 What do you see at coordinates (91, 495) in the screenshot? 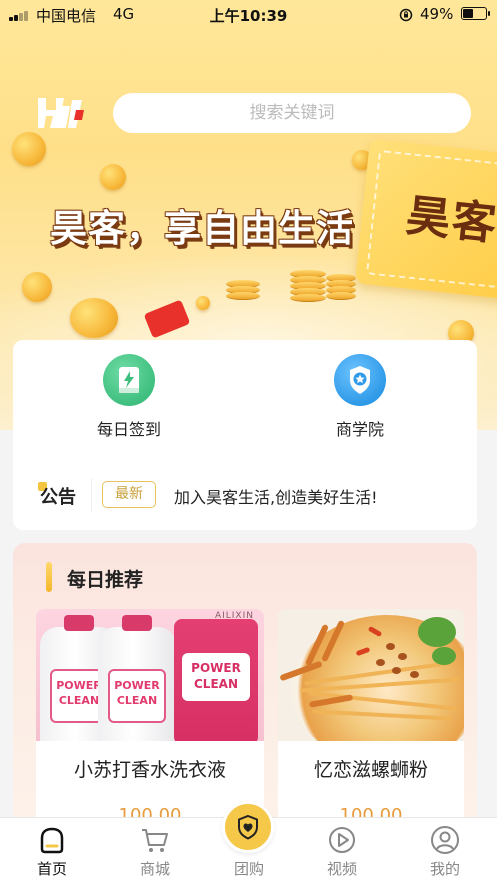
I see `notice-divider` at bounding box center [91, 495].